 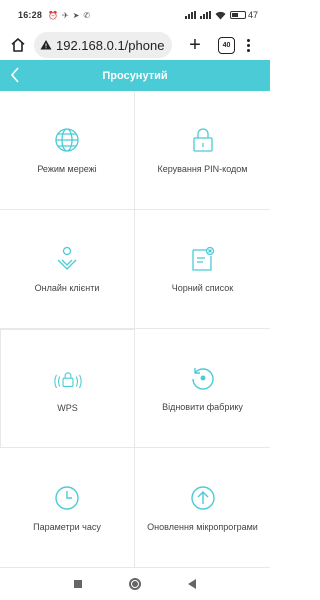 What do you see at coordinates (67, 288) in the screenshot?
I see `grid-item-label: Онлайн клієнти` at bounding box center [67, 288].